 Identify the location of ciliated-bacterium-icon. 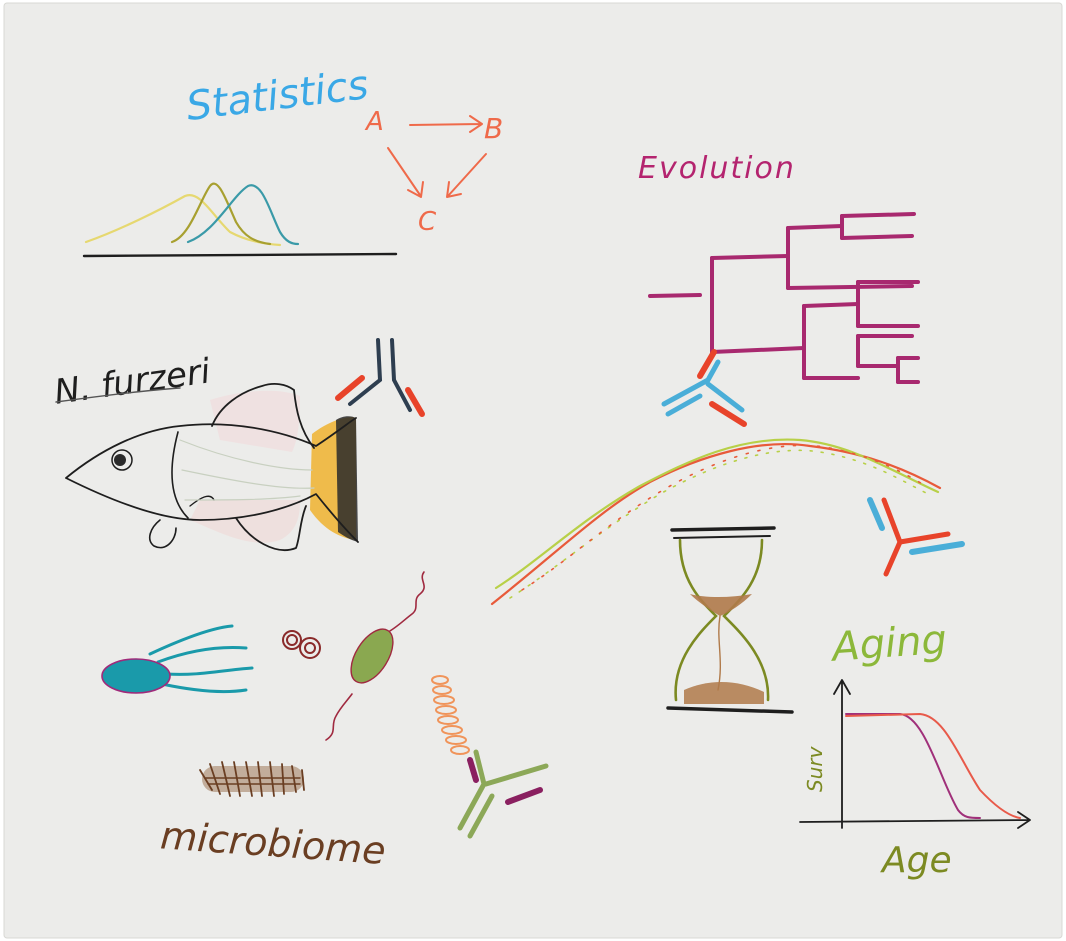
(252, 779).